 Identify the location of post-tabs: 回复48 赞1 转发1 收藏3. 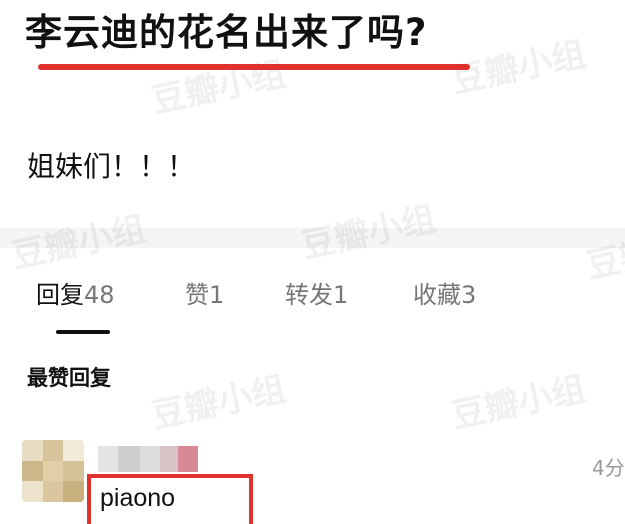
(312, 305).